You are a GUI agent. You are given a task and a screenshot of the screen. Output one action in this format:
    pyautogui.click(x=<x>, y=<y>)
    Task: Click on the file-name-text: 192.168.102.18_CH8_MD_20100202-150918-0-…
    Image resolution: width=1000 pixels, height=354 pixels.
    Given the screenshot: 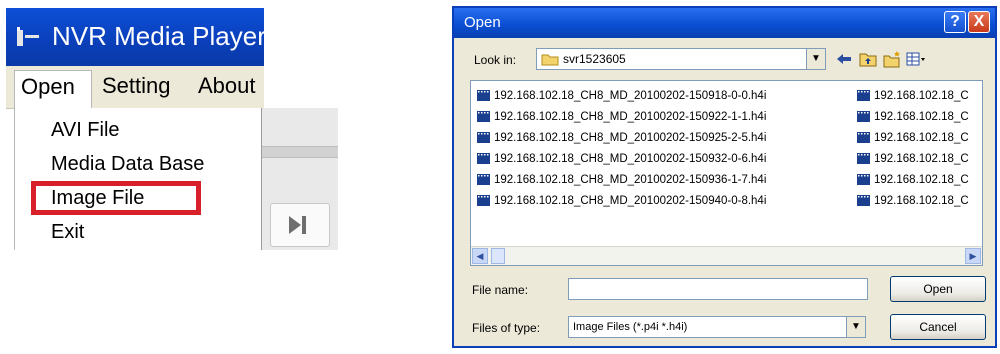 What is the action you would take?
    pyautogui.click(x=630, y=96)
    